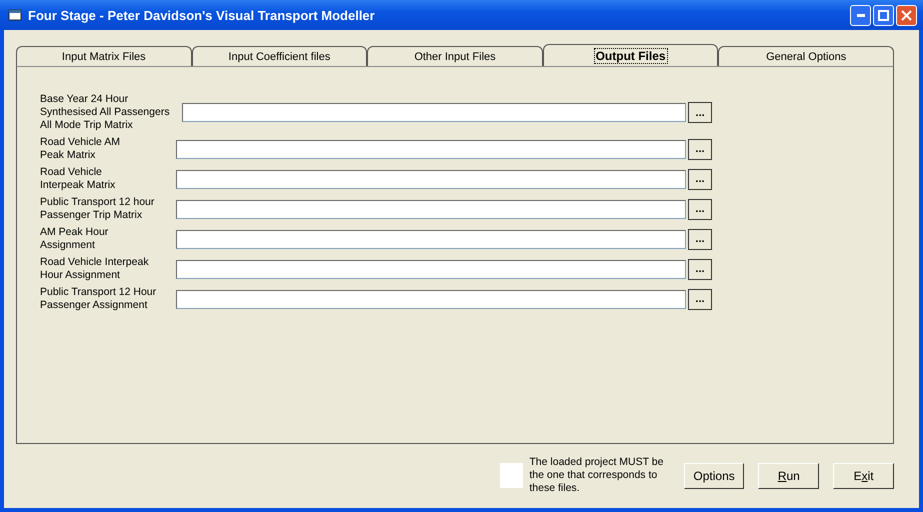  What do you see at coordinates (630, 55) in the screenshot?
I see `tab: Output Files` at bounding box center [630, 55].